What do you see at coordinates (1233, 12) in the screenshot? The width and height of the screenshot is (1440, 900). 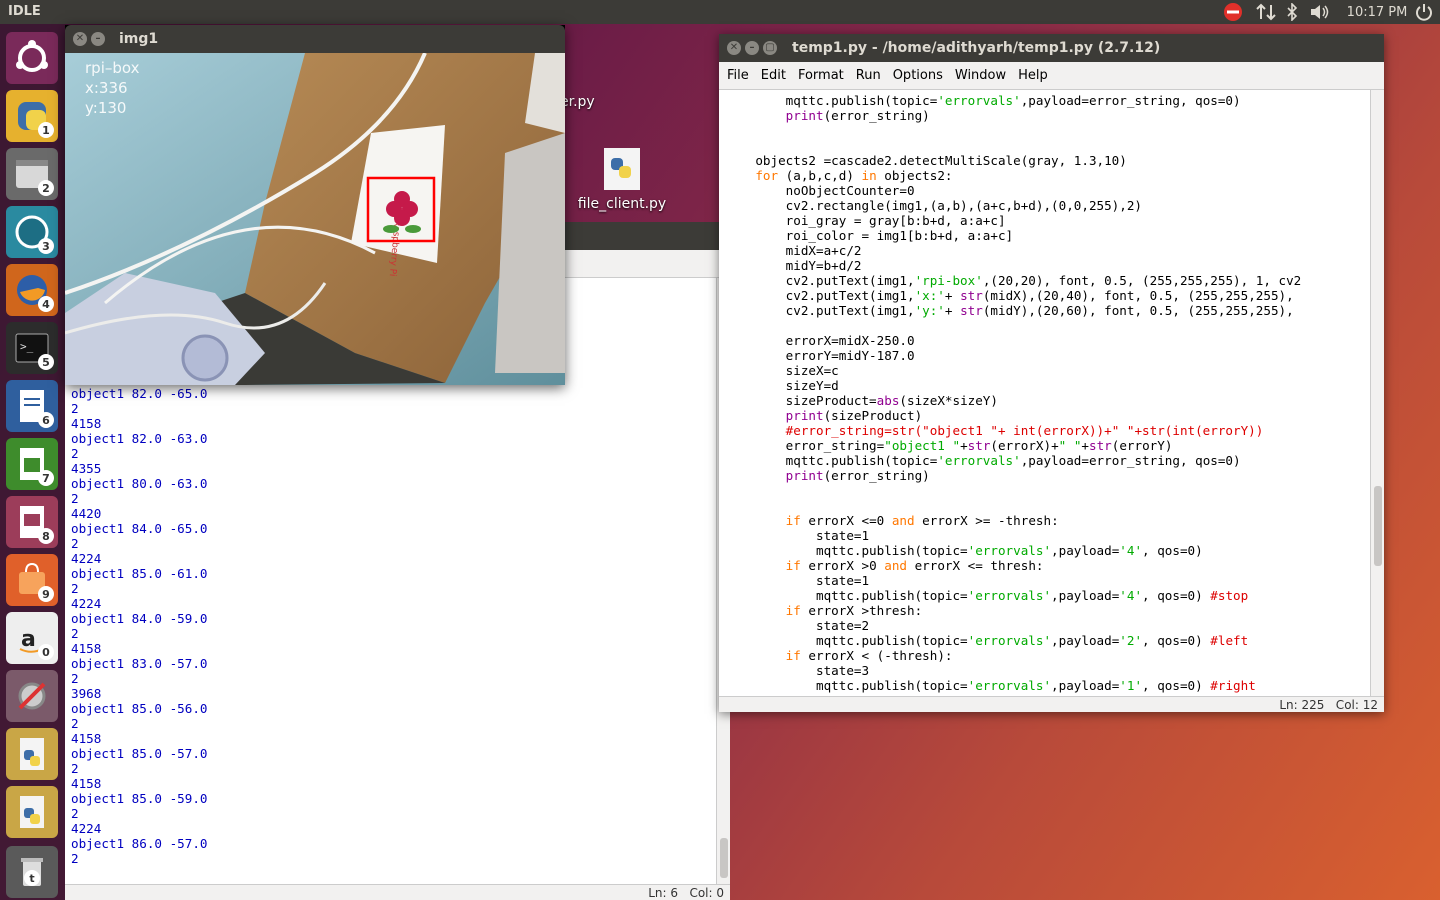 I see `no-entry-icon` at bounding box center [1233, 12].